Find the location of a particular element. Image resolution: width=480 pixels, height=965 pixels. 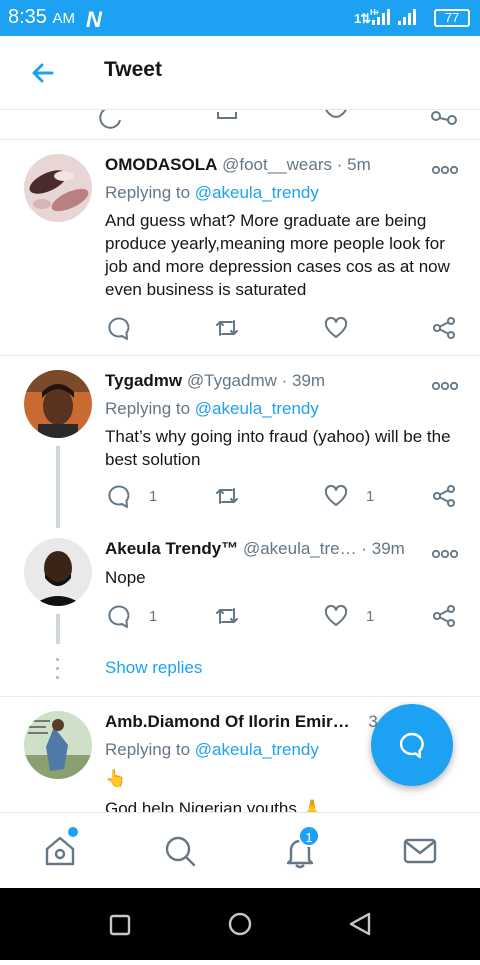

tweet-text: Nope is located at coordinates (125, 577).